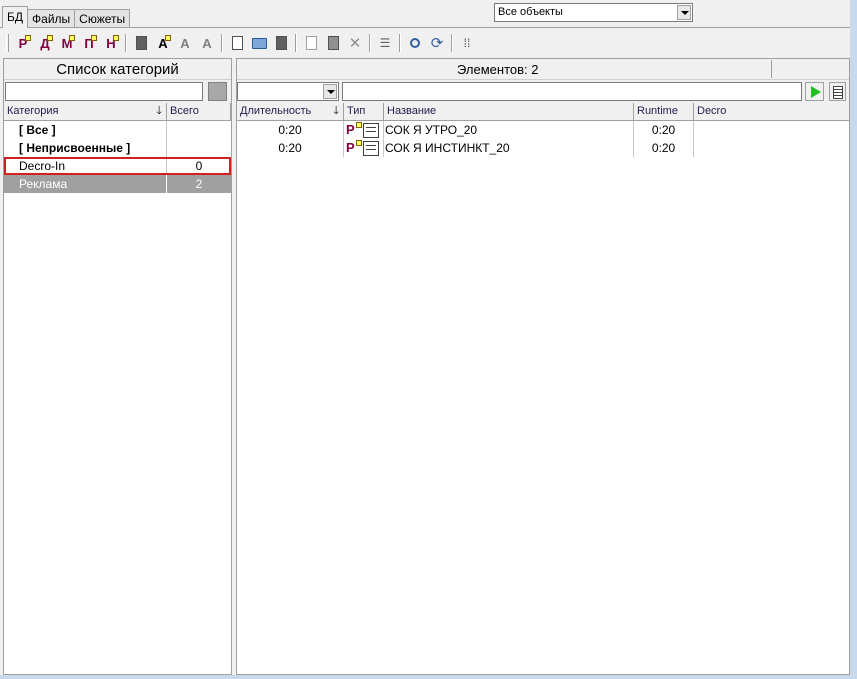 The image size is (857, 679). Describe the element at coordinates (23, 43) in the screenshot. I see `type-r-button: Р` at that location.